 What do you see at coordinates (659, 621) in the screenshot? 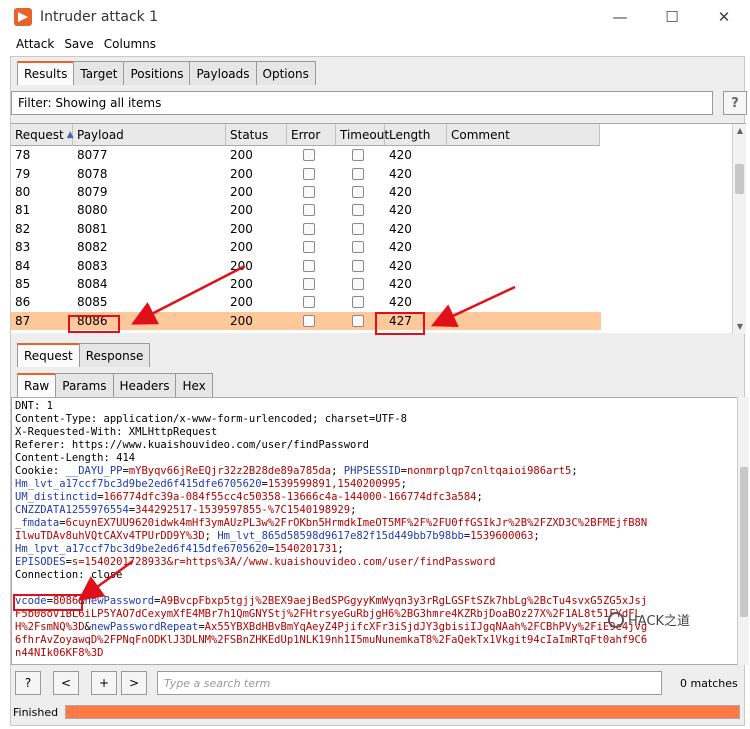
I see `watermark-text: HACK之道` at bounding box center [659, 621].